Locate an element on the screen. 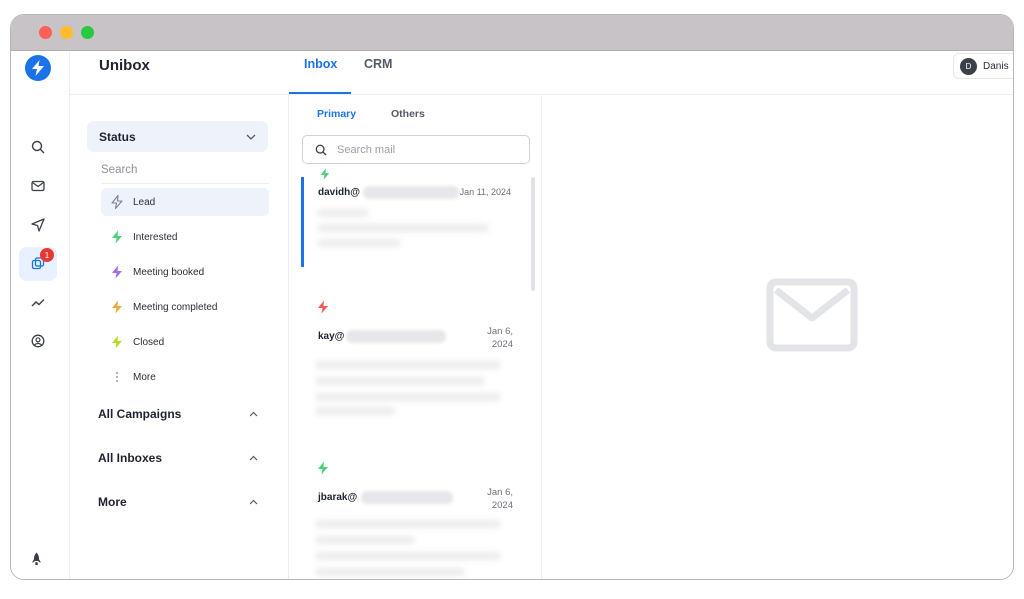  status-item-label: Meeting booked is located at coordinates (169, 272).